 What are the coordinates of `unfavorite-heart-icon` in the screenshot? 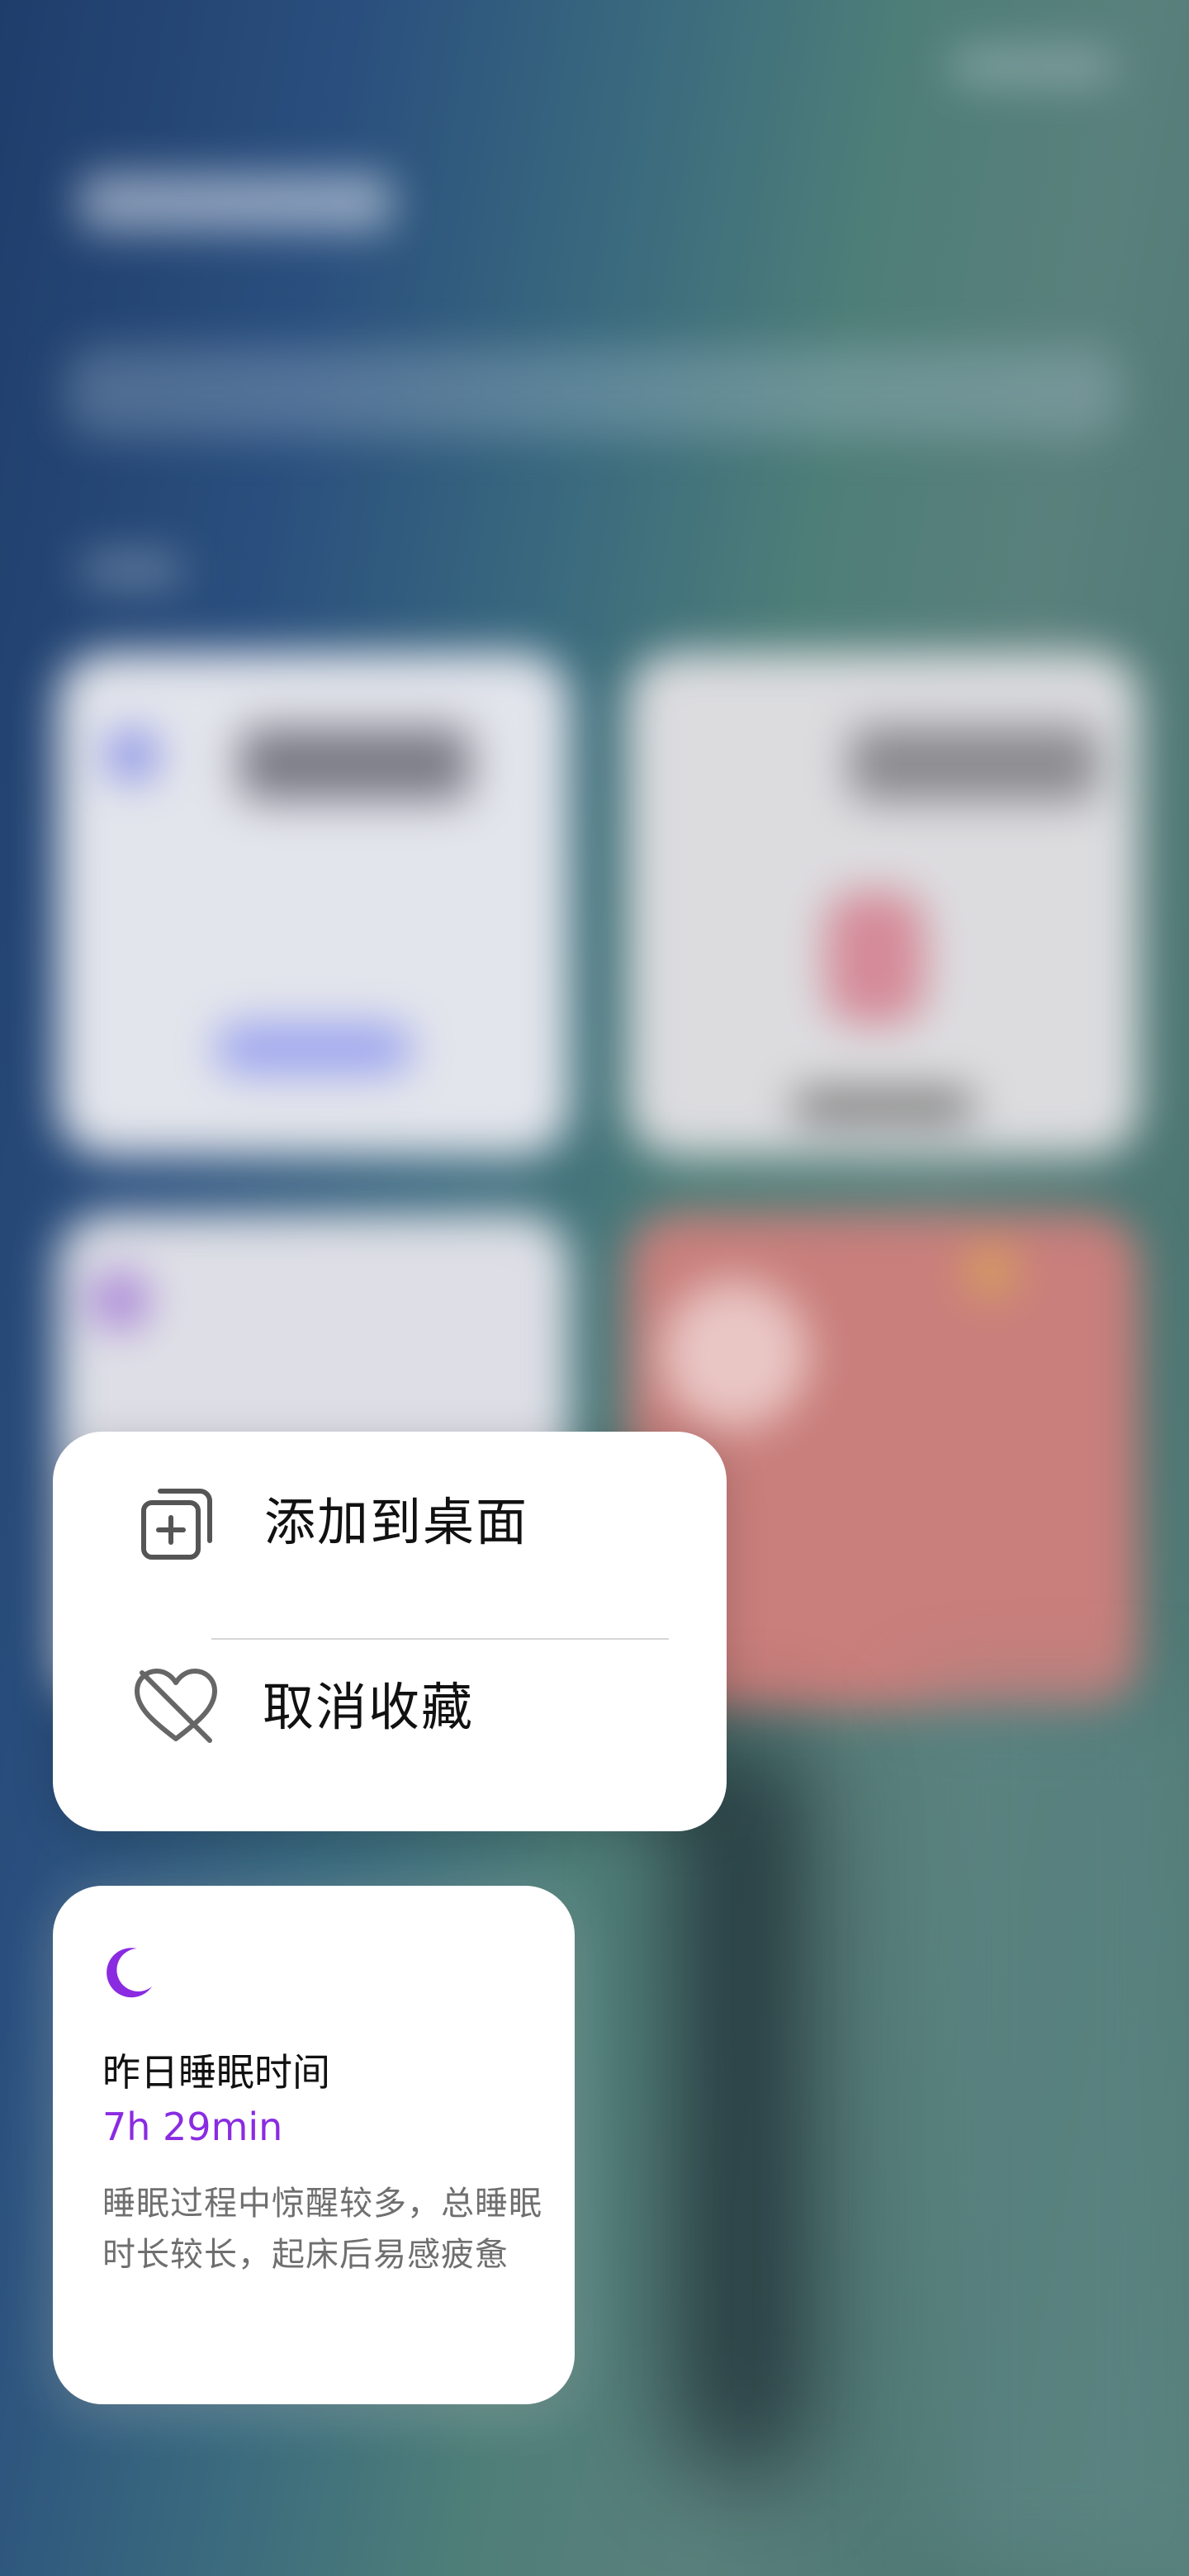 It's located at (176, 1706).